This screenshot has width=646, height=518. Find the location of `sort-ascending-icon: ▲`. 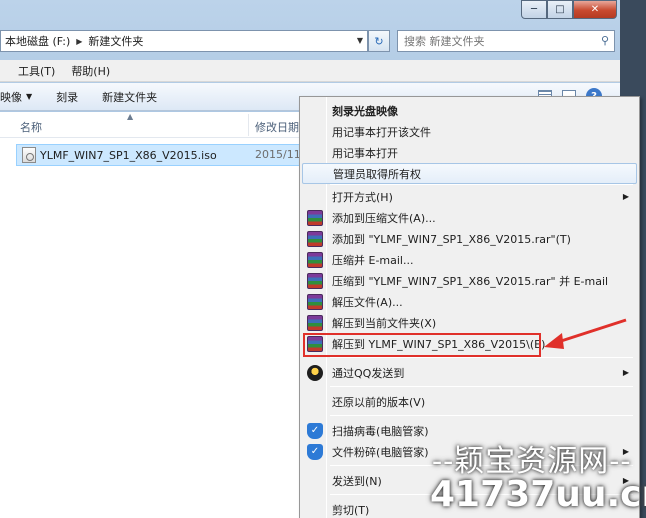

sort-ascending-icon: ▲ is located at coordinates (130, 116).